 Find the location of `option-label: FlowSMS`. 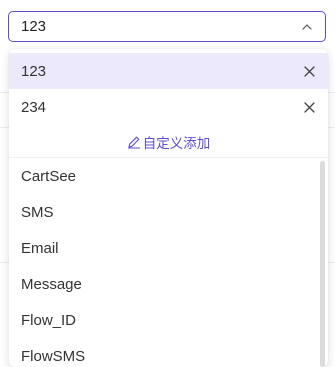

option-label: FlowSMS is located at coordinates (53, 356).